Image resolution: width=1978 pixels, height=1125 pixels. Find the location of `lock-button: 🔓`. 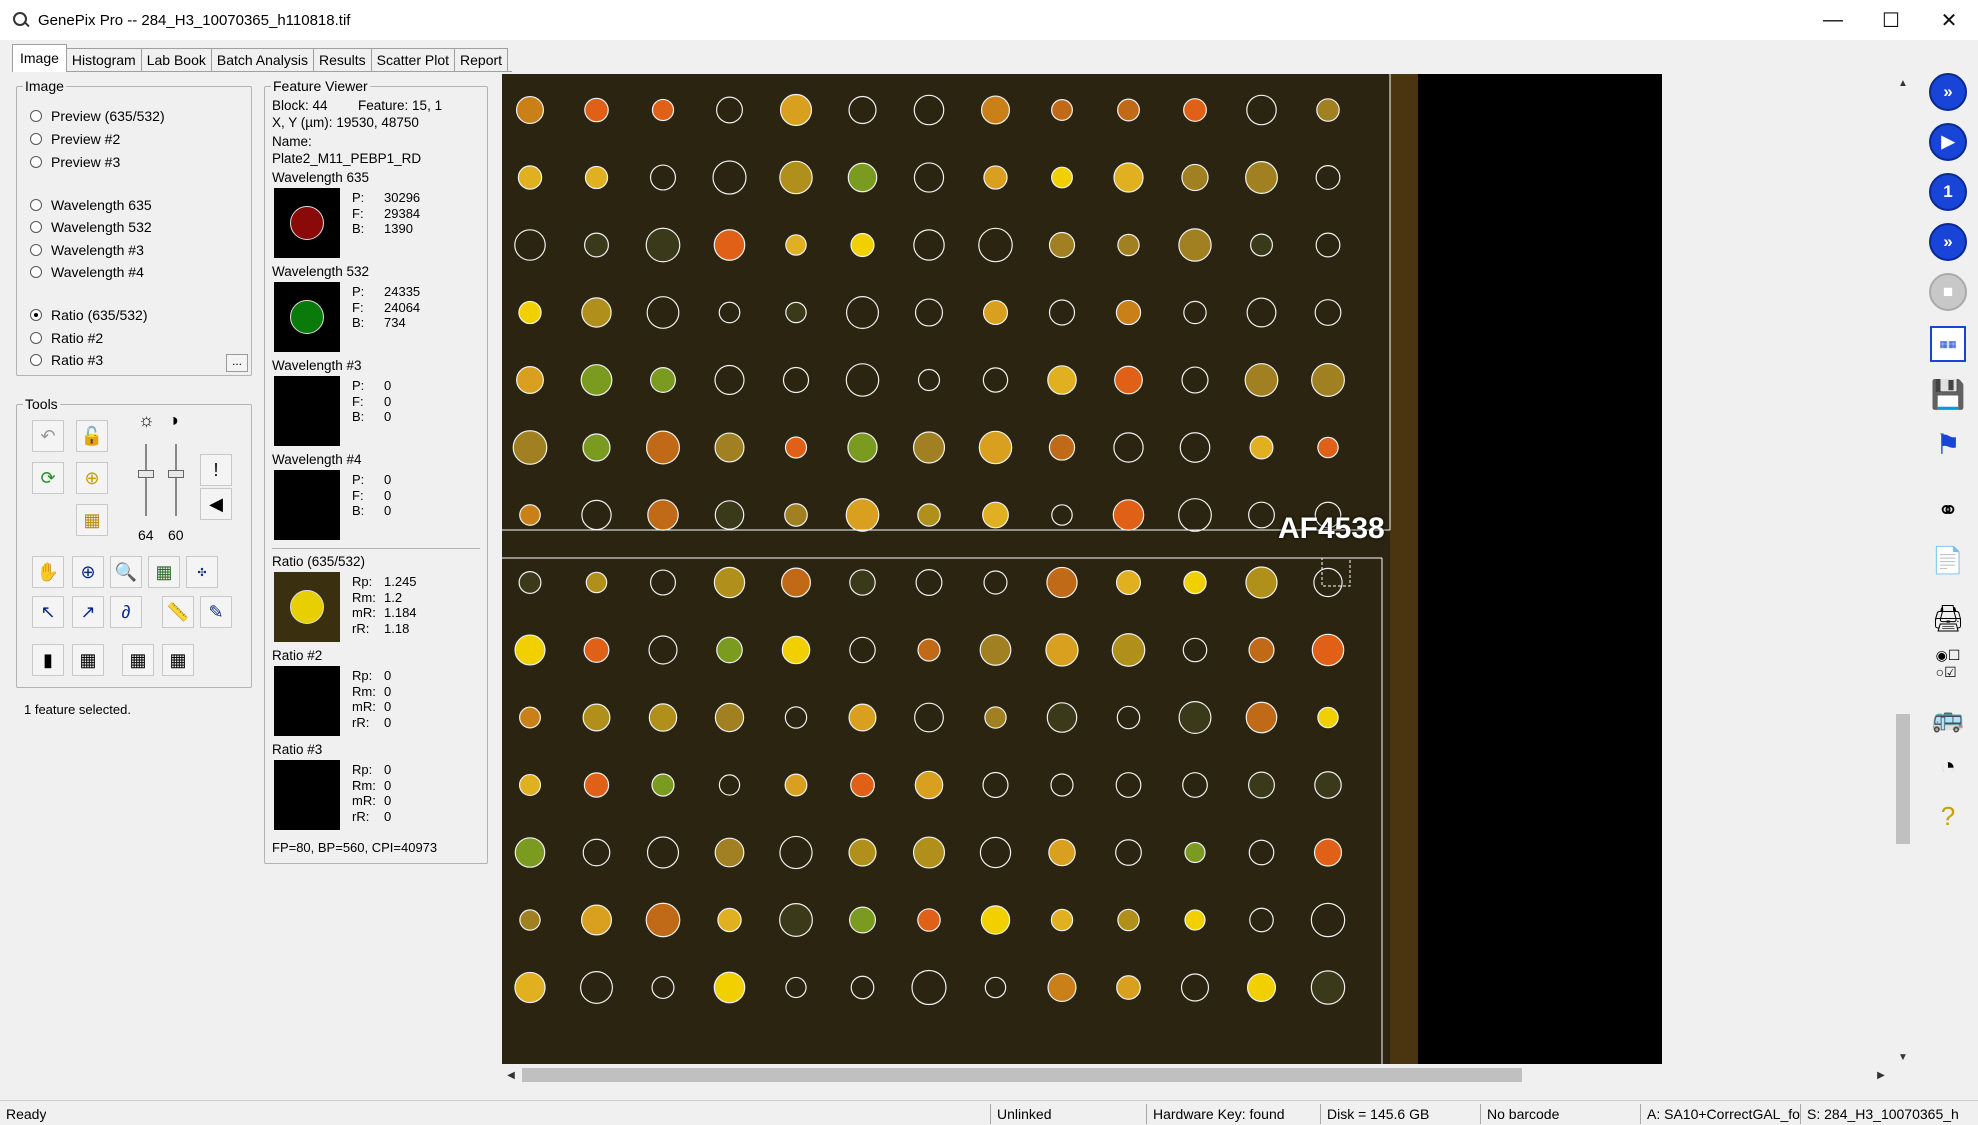

lock-button: 🔓 is located at coordinates (92, 436).